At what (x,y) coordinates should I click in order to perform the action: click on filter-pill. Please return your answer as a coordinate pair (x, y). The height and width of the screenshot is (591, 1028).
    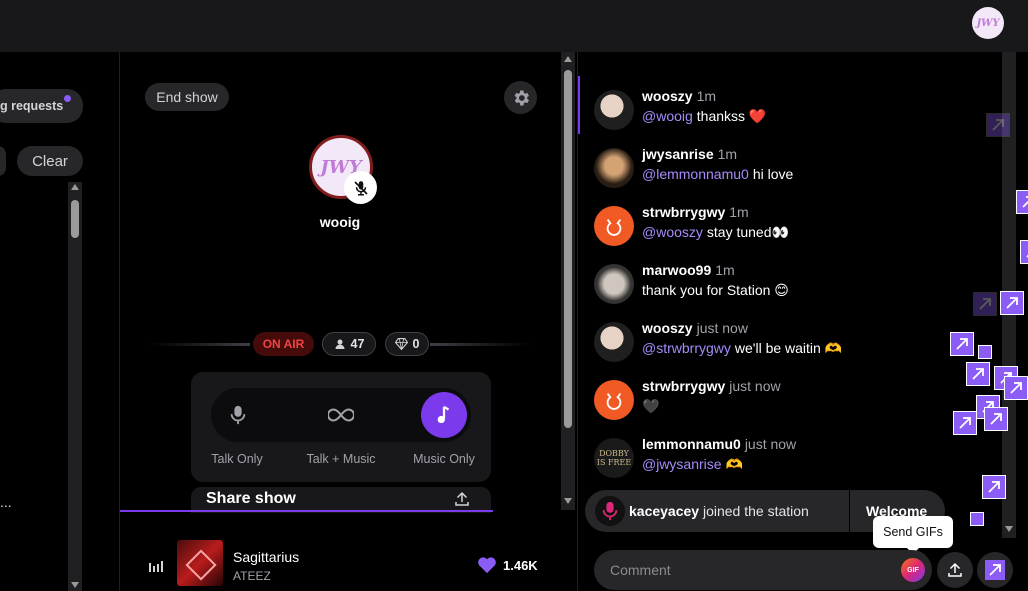
    Looking at the image, I should click on (3, 161).